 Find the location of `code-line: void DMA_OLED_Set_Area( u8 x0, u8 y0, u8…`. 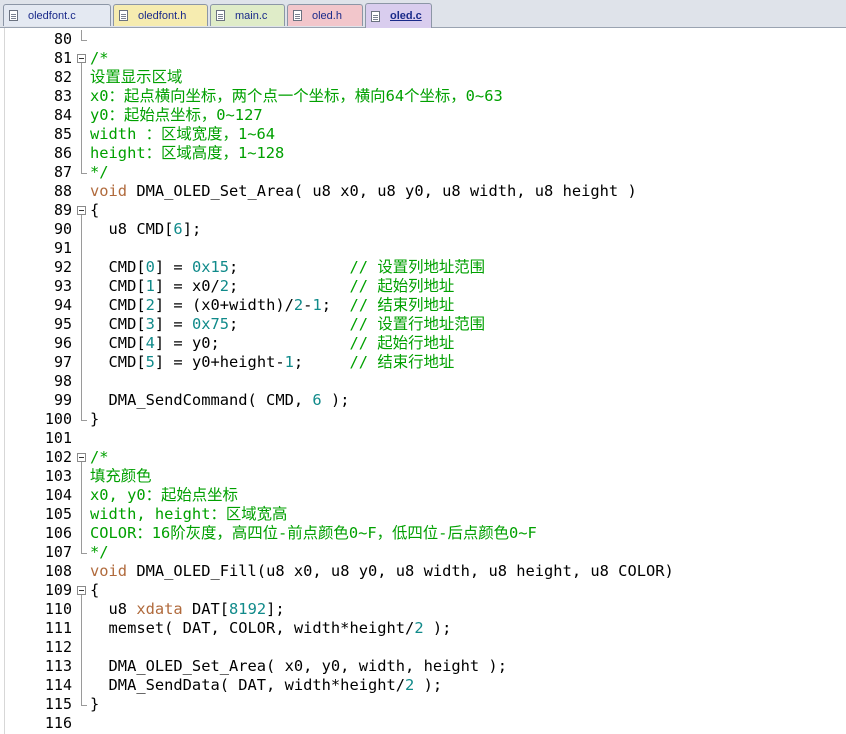

code-line: void DMA_OLED_Set_Area( u8 x0, u8 y0, u8… is located at coordinates (363, 191).